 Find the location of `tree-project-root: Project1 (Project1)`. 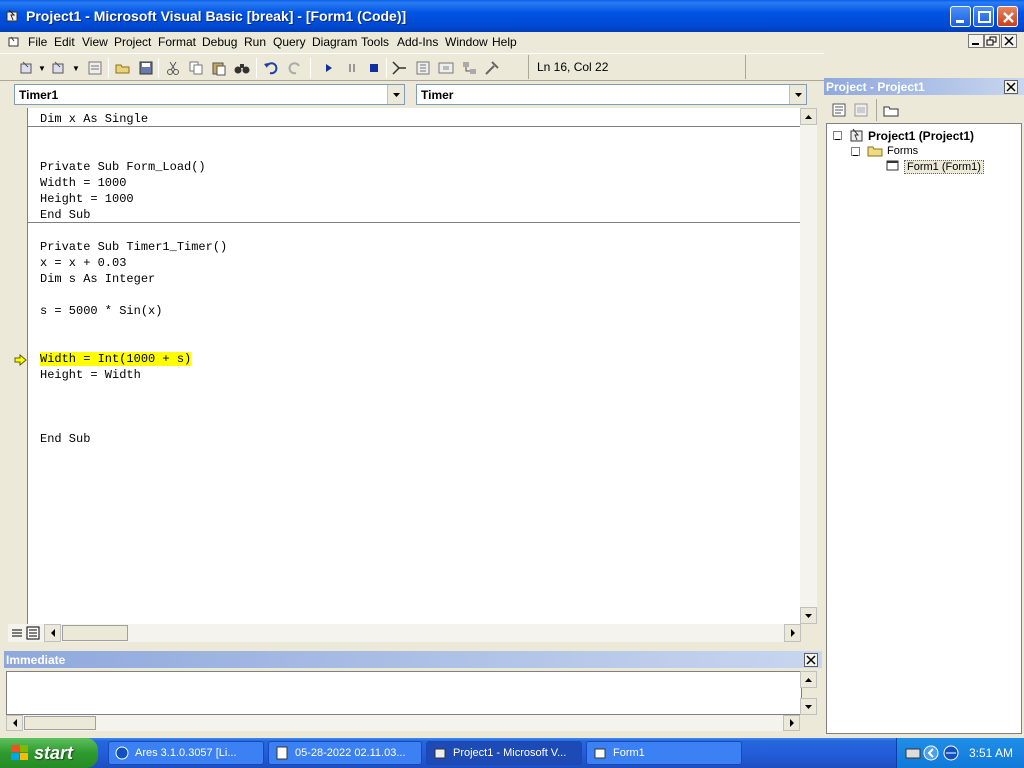

tree-project-root: Project1 (Project1) is located at coordinates (921, 136).